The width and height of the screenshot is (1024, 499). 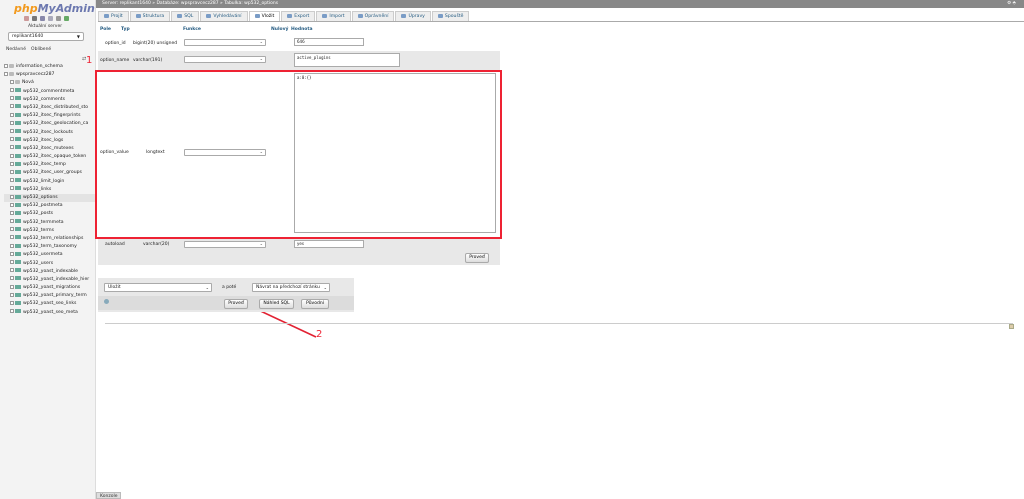 What do you see at coordinates (276, 304) in the screenshot?
I see `preview-sql-button: Náhled SQL` at bounding box center [276, 304].